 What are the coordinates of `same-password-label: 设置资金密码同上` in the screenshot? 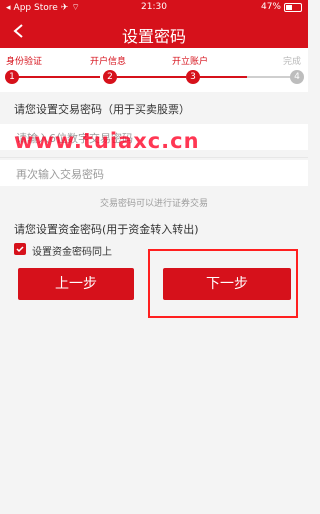 It's located at (72, 252).